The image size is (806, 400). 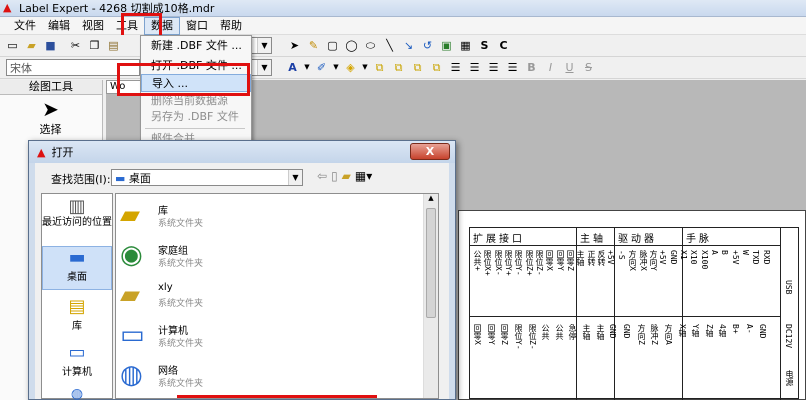 What do you see at coordinates (261, 67) in the screenshot?
I see `font-size-combo: ▼` at bounding box center [261, 67].